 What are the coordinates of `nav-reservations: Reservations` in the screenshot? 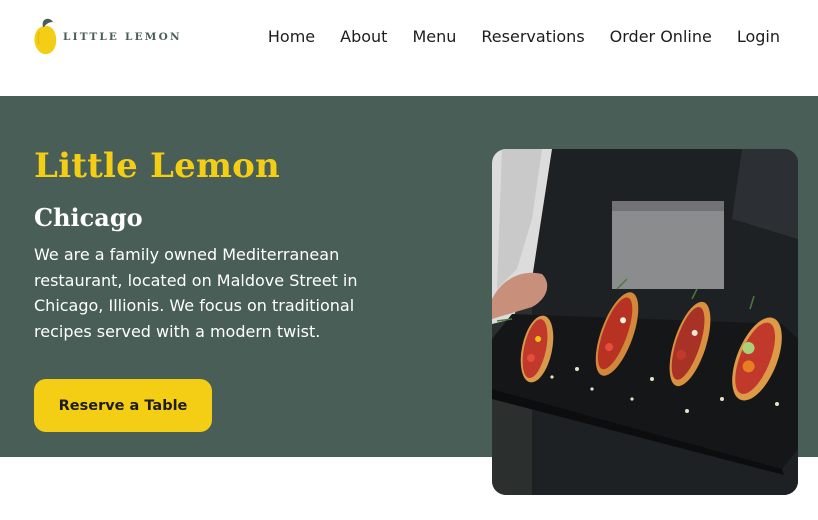 It's located at (532, 37).